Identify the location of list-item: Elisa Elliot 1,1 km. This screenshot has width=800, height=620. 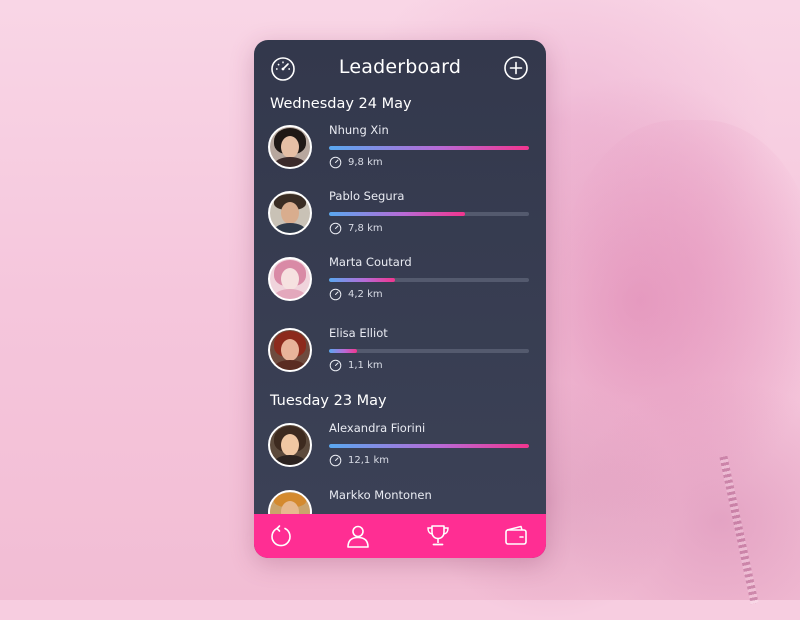
(400, 357).